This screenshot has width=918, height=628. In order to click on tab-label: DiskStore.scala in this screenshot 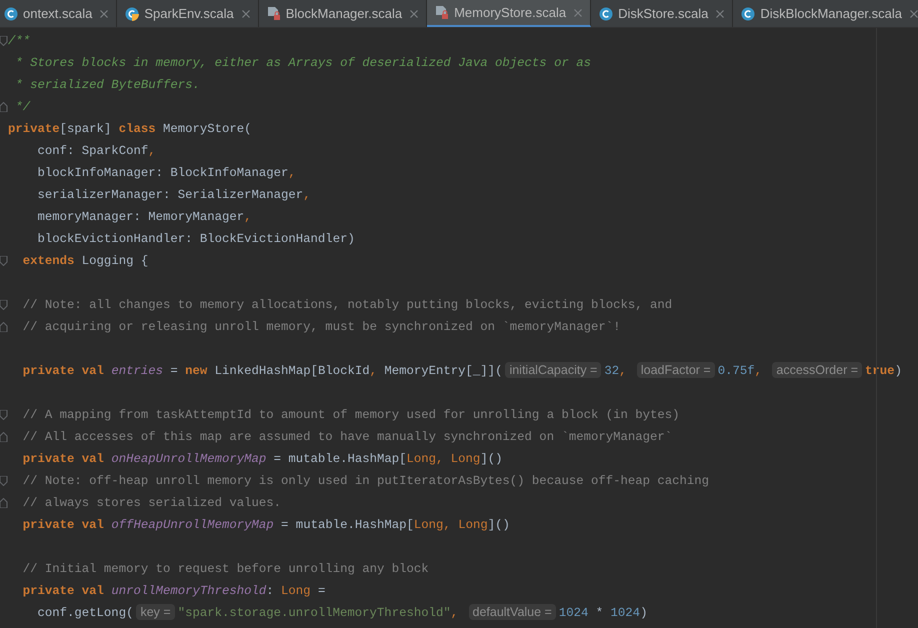, I will do `click(663, 13)`.